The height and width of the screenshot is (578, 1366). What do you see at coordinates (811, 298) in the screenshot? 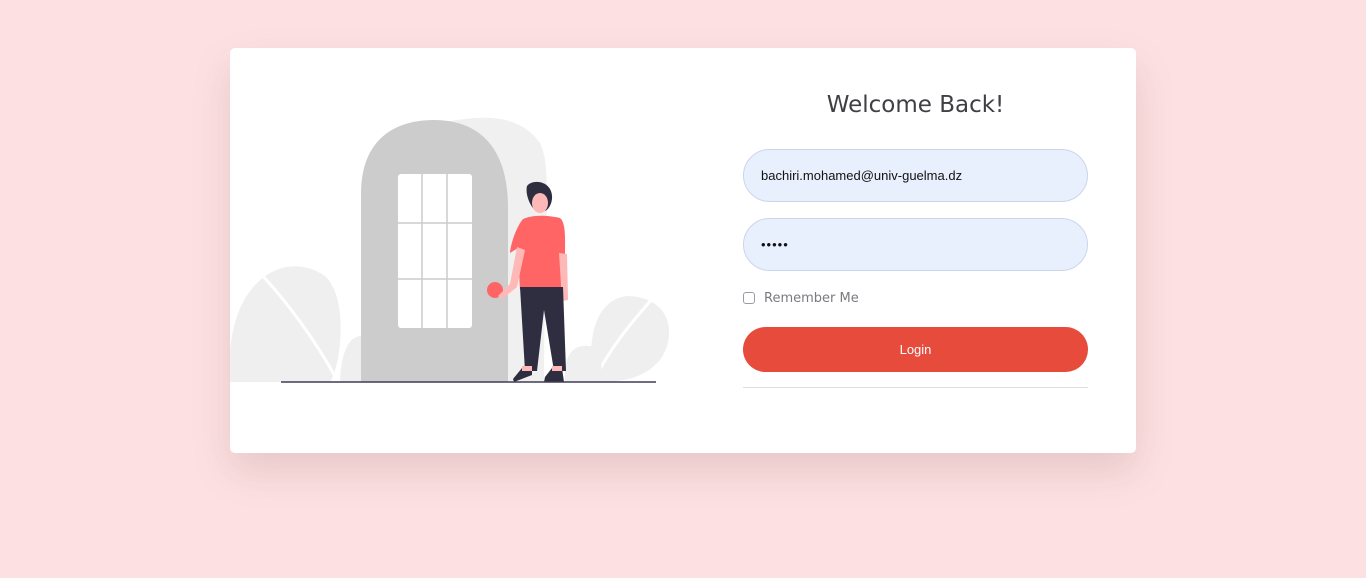
I see `remember-me-label: Remember Me` at bounding box center [811, 298].